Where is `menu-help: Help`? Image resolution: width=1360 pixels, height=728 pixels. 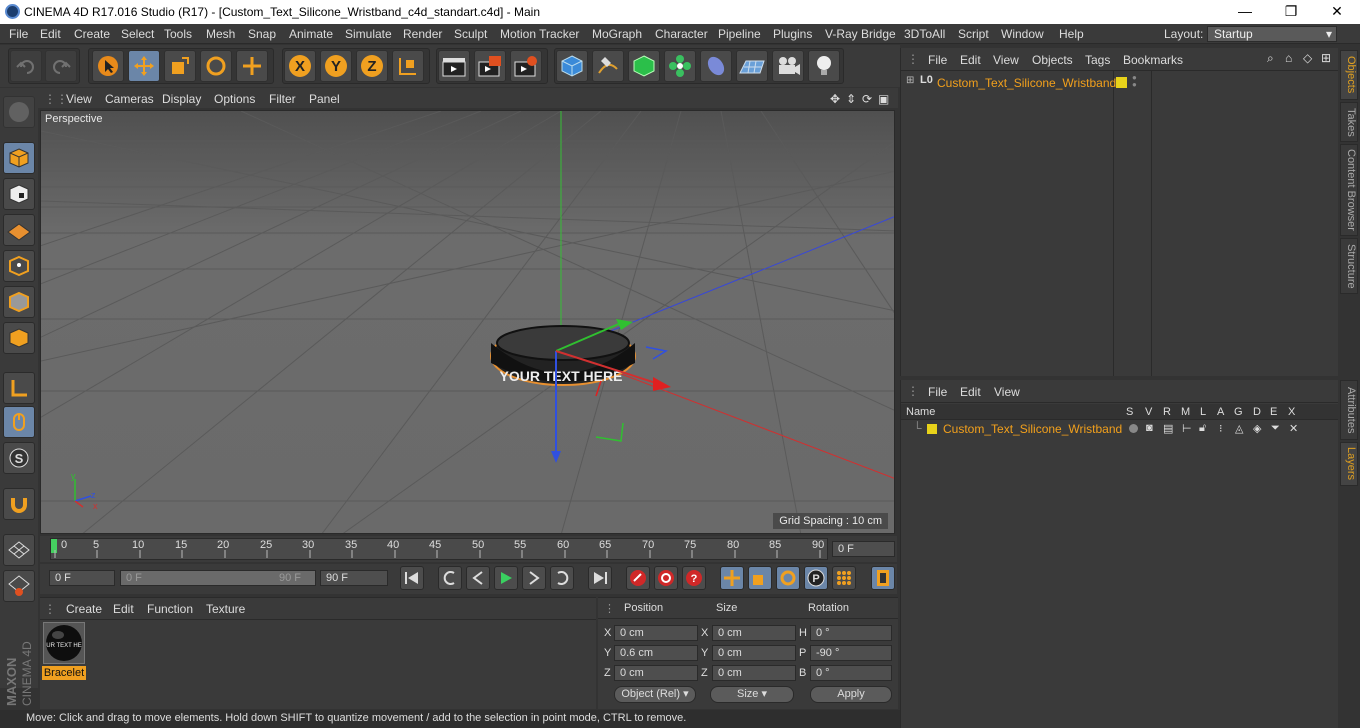 menu-help: Help is located at coordinates (1071, 34).